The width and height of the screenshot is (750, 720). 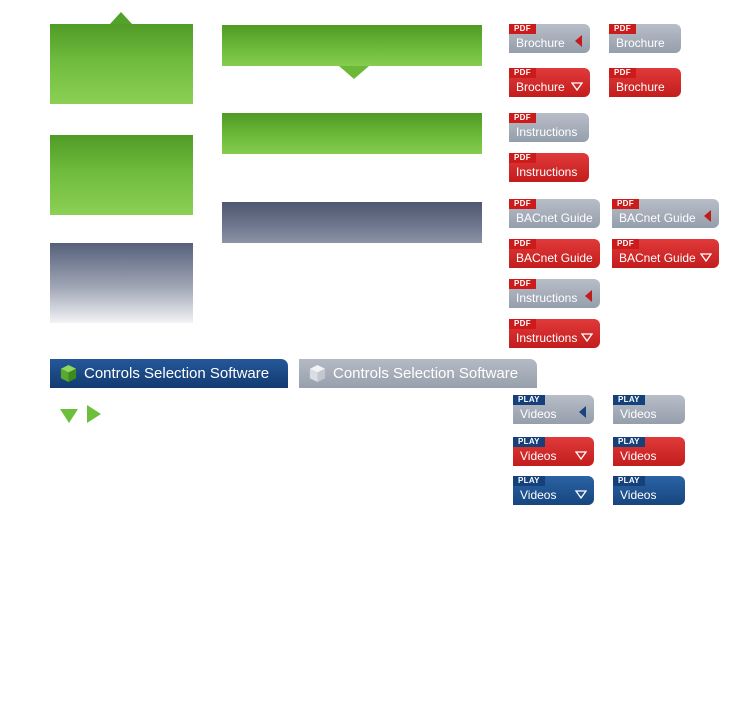 What do you see at coordinates (352, 45) in the screenshot?
I see `green-bar-with-pointer` at bounding box center [352, 45].